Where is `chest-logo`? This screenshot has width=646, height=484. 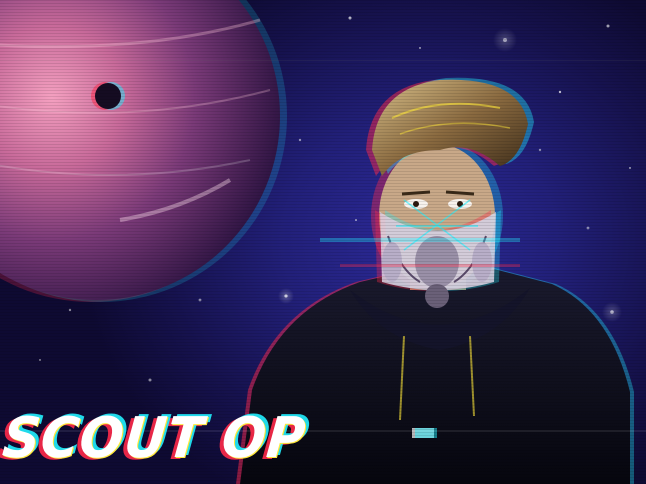
chest-logo is located at coordinates (424, 433).